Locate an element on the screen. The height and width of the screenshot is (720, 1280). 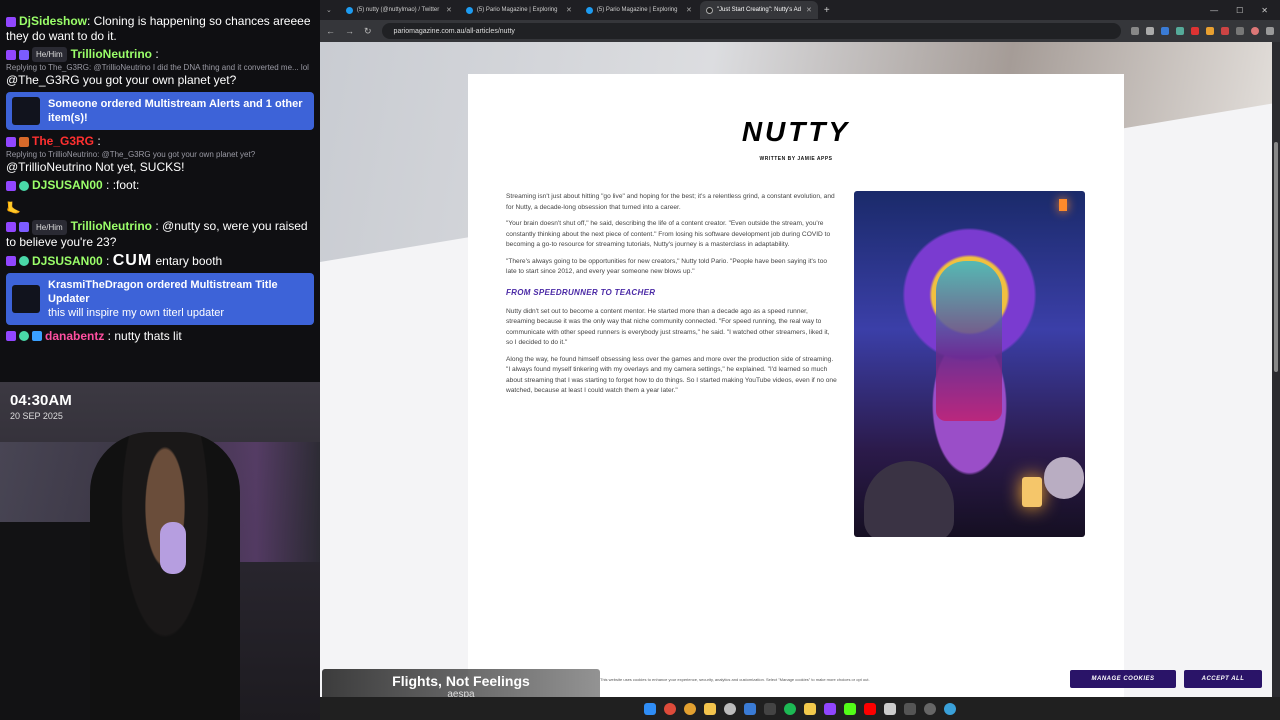
taskbar is located at coordinates (800, 708).